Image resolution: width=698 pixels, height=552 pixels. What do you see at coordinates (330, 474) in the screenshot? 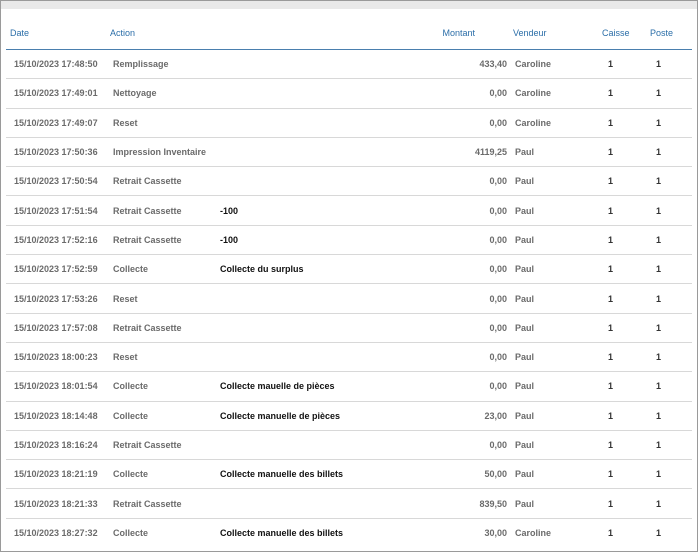
I see `cell-detail: Collecte manuelle des billets` at bounding box center [330, 474].